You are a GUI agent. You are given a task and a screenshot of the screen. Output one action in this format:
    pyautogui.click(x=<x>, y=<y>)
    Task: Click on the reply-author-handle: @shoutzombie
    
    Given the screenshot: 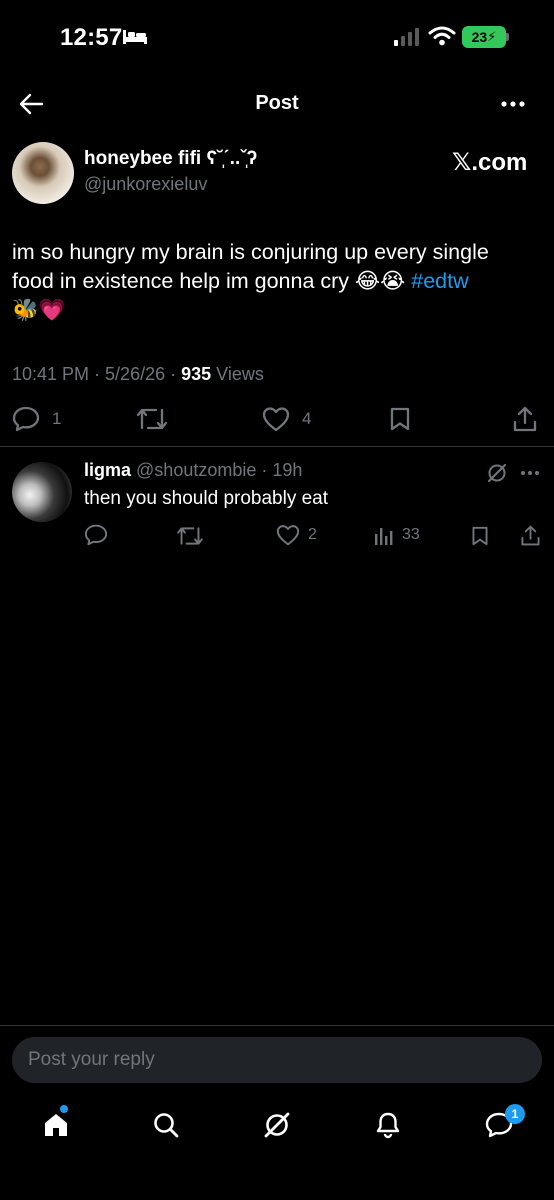 What is the action you would take?
    pyautogui.click(x=196, y=470)
    